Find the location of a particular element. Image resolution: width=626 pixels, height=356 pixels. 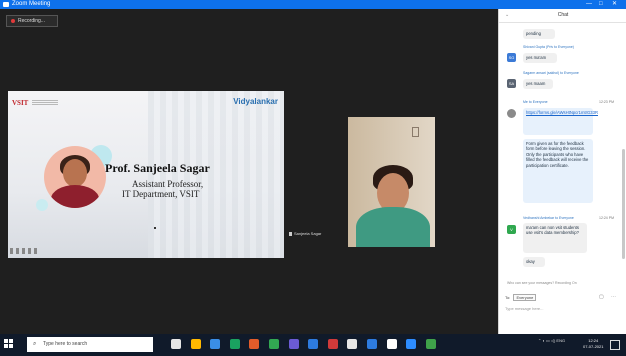

chat-link: https://forms.gle/AWsHtNpcr1mtrG33R is located at coordinates (562, 112).